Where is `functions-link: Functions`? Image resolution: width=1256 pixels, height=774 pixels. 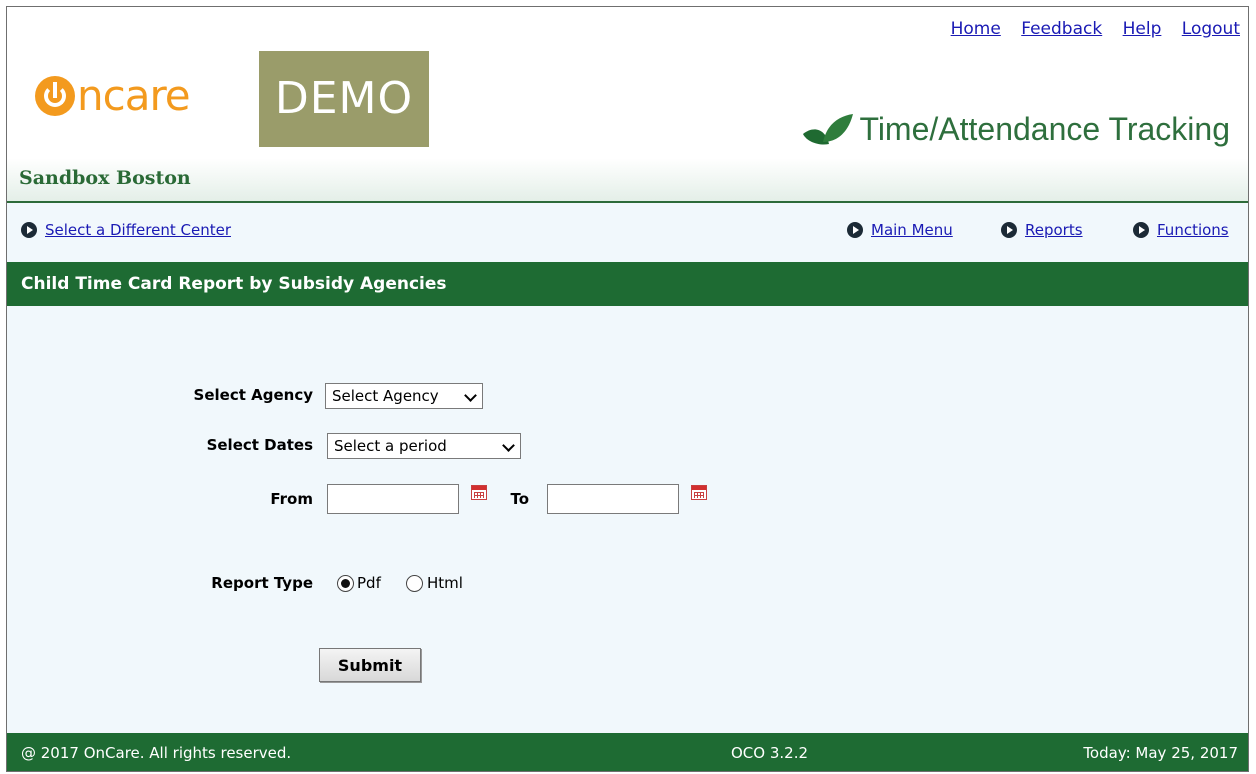
functions-link: Functions is located at coordinates (1181, 230).